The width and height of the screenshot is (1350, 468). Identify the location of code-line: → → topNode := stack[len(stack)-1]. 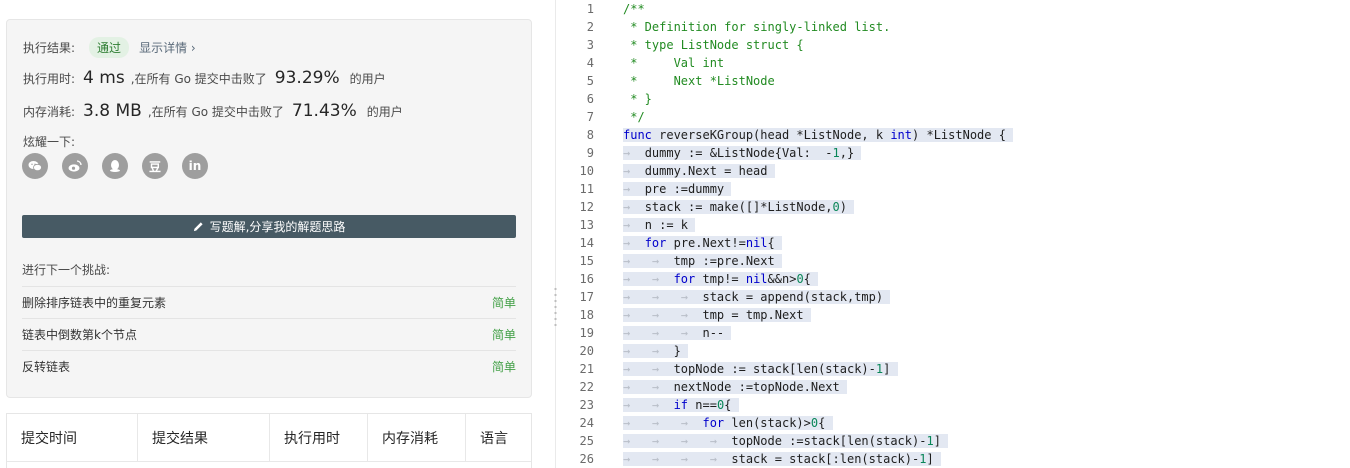
(760, 369).